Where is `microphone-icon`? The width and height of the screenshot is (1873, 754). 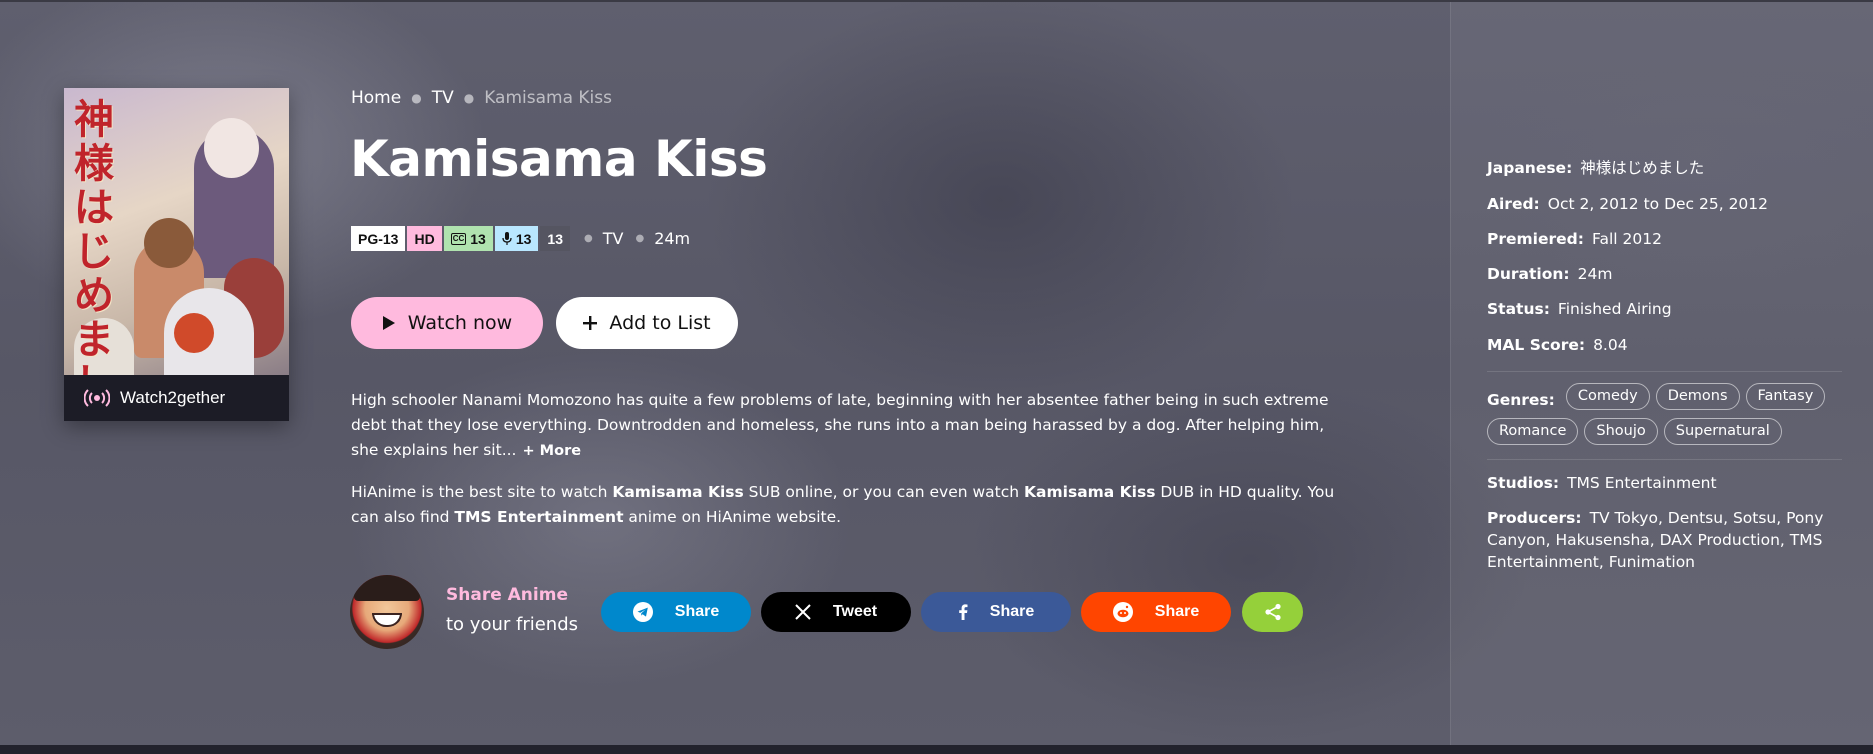
microphone-icon is located at coordinates (507, 238).